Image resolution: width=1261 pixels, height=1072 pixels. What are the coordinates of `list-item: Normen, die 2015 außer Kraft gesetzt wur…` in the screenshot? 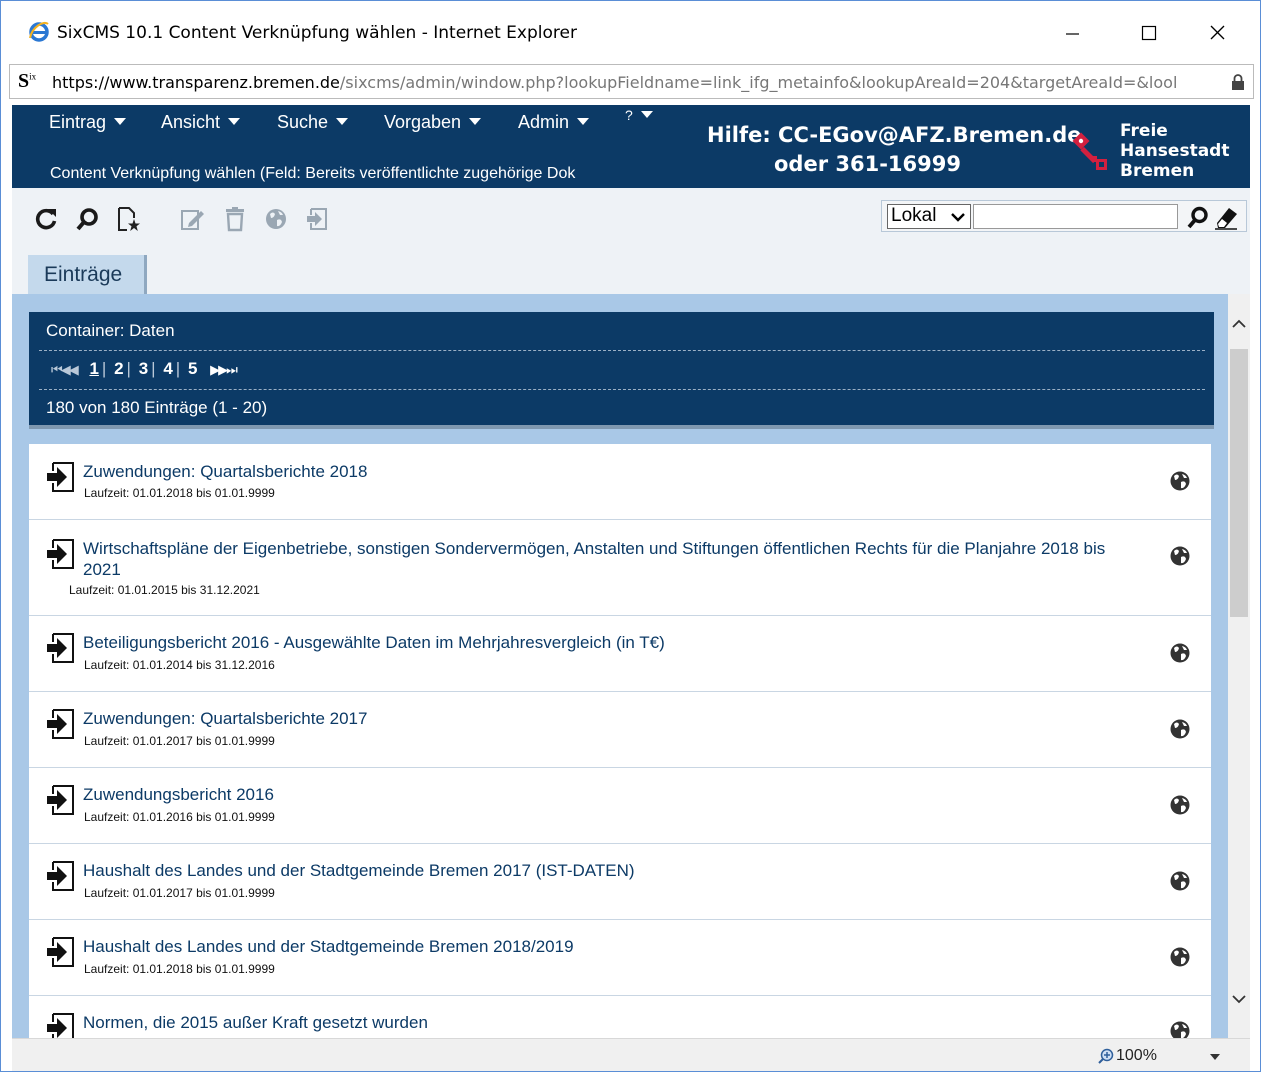 It's located at (620, 1017).